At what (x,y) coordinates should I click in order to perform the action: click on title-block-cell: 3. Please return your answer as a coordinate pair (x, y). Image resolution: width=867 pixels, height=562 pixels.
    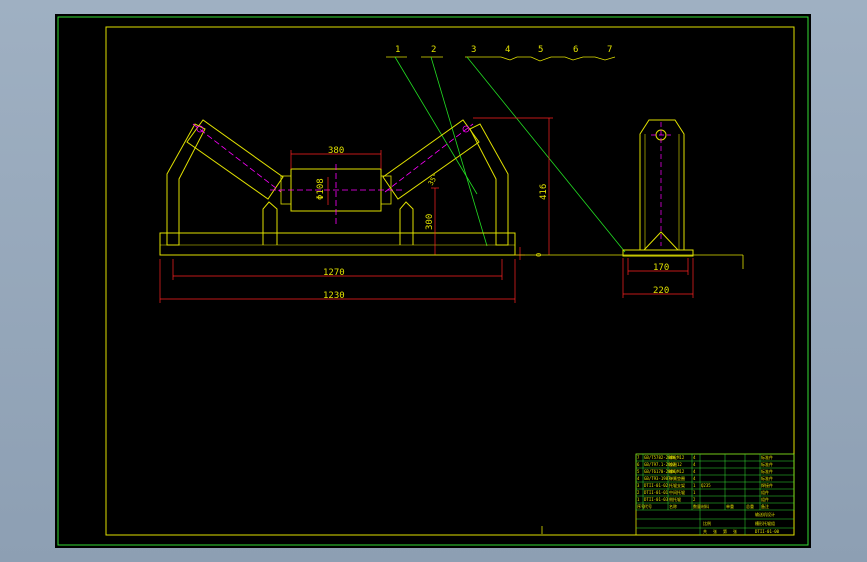
    Looking at the image, I should click on (638, 485).